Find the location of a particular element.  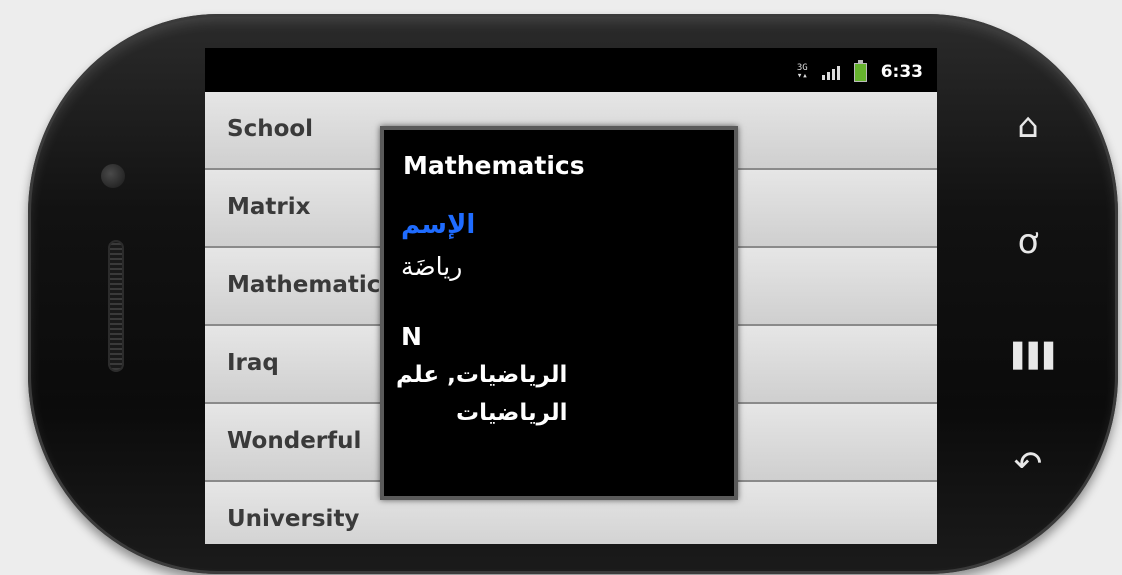

signal-icon is located at coordinates (830, 72).